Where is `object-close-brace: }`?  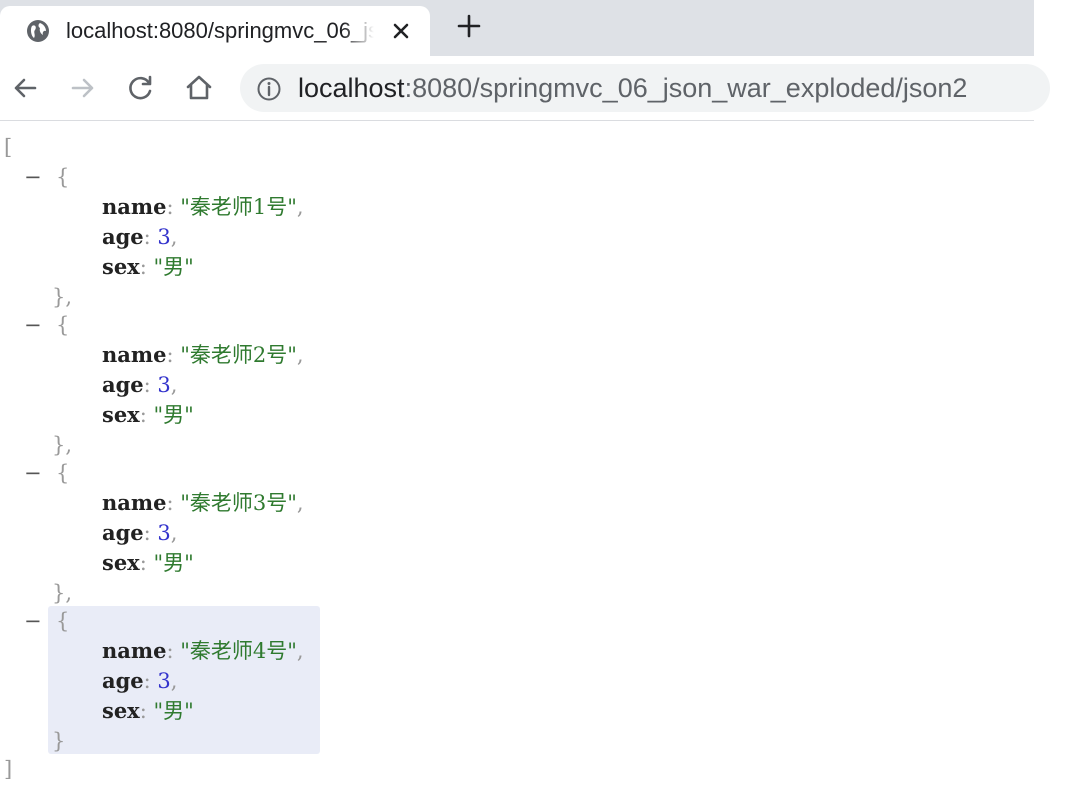
object-close-brace: } is located at coordinates (59, 741).